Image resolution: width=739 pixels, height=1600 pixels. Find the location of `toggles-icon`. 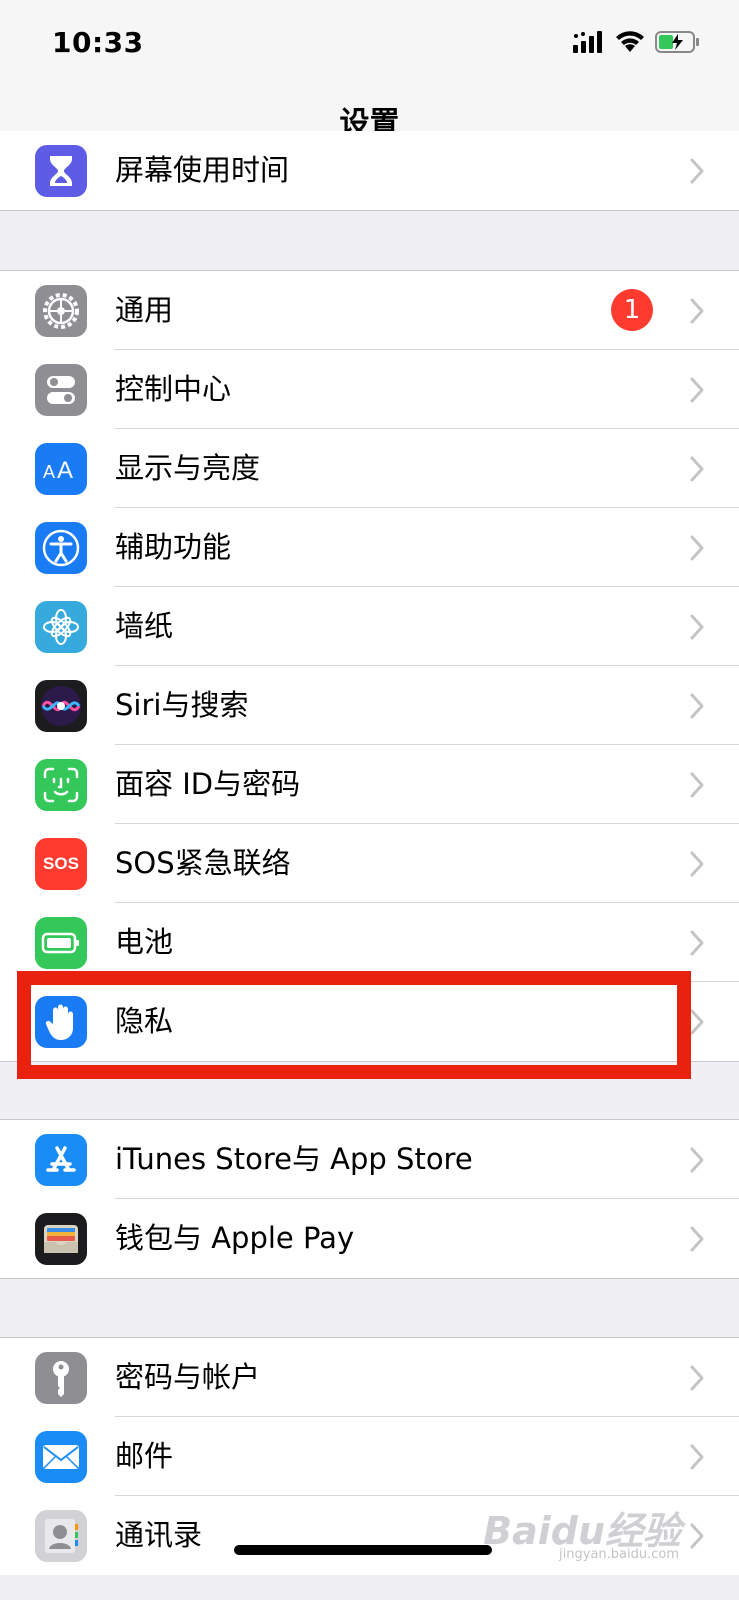

toggles-icon is located at coordinates (61, 390).